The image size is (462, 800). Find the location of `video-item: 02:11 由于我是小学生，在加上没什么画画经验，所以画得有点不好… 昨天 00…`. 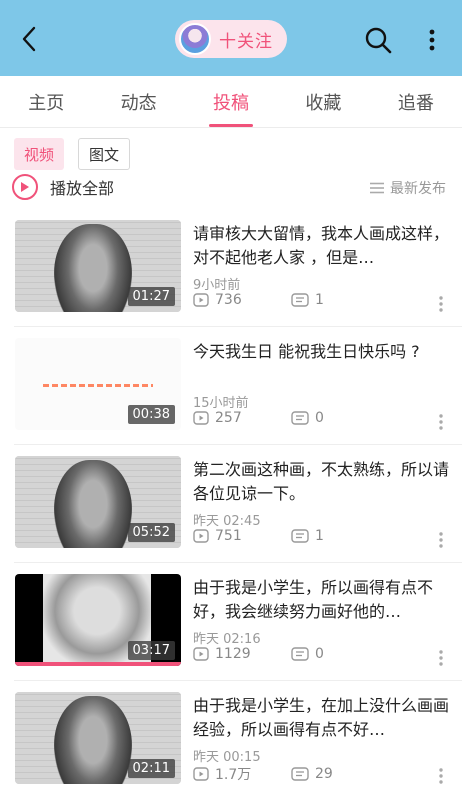

video-item: 02:11 由于我是小学生，在加上没什么画画经验，所以画得有点不好… 昨天 00… is located at coordinates (231, 739).